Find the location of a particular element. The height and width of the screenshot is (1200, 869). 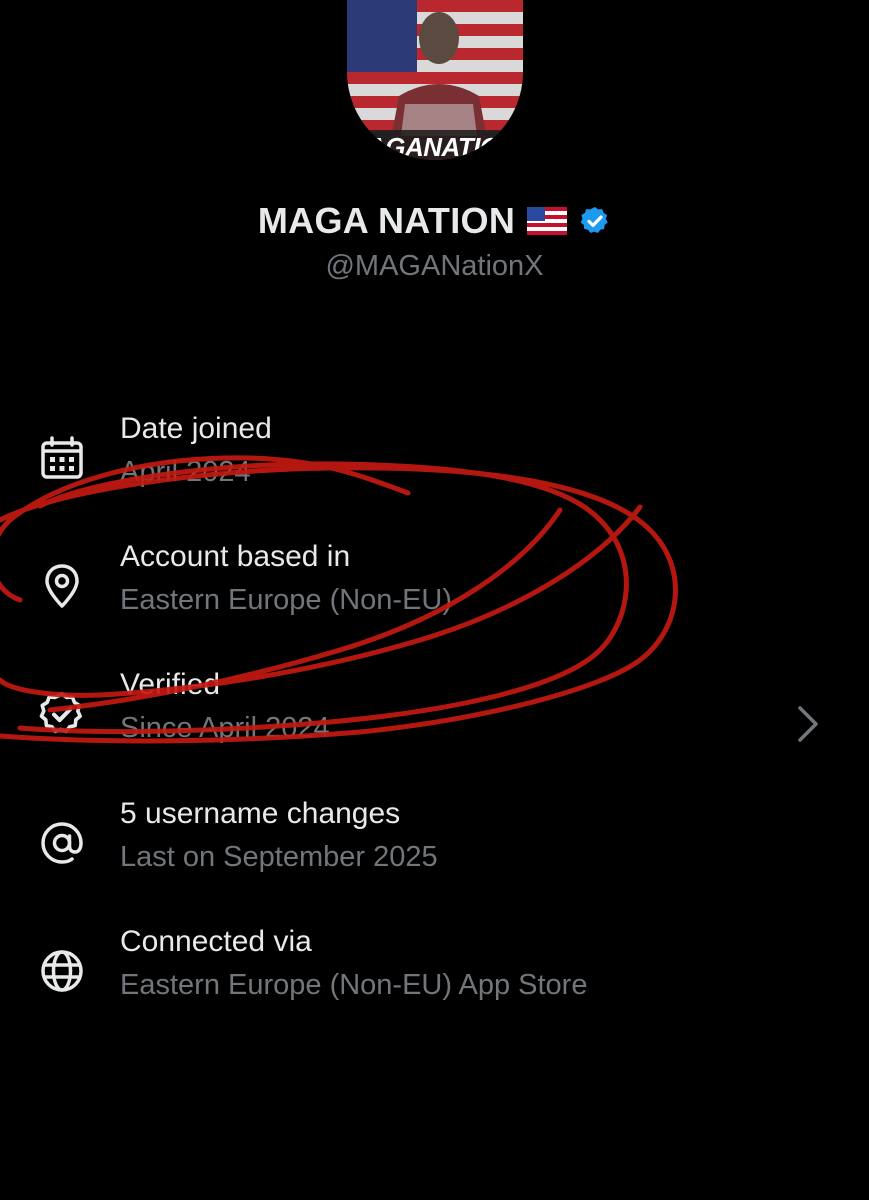

info-subtitle: Last on September 2025 is located at coordinates (279, 857).